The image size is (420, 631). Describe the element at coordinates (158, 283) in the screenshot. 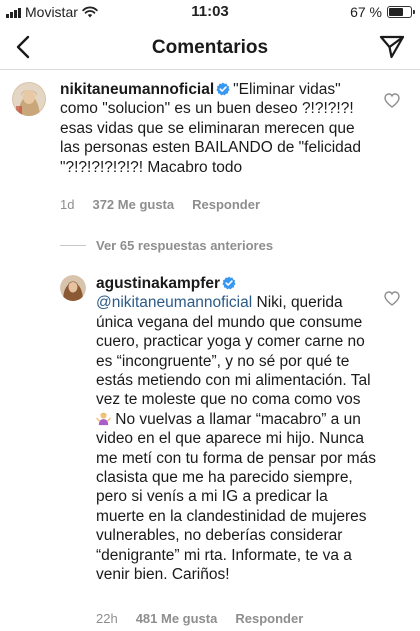

I see `username: agustinakampfer` at that location.